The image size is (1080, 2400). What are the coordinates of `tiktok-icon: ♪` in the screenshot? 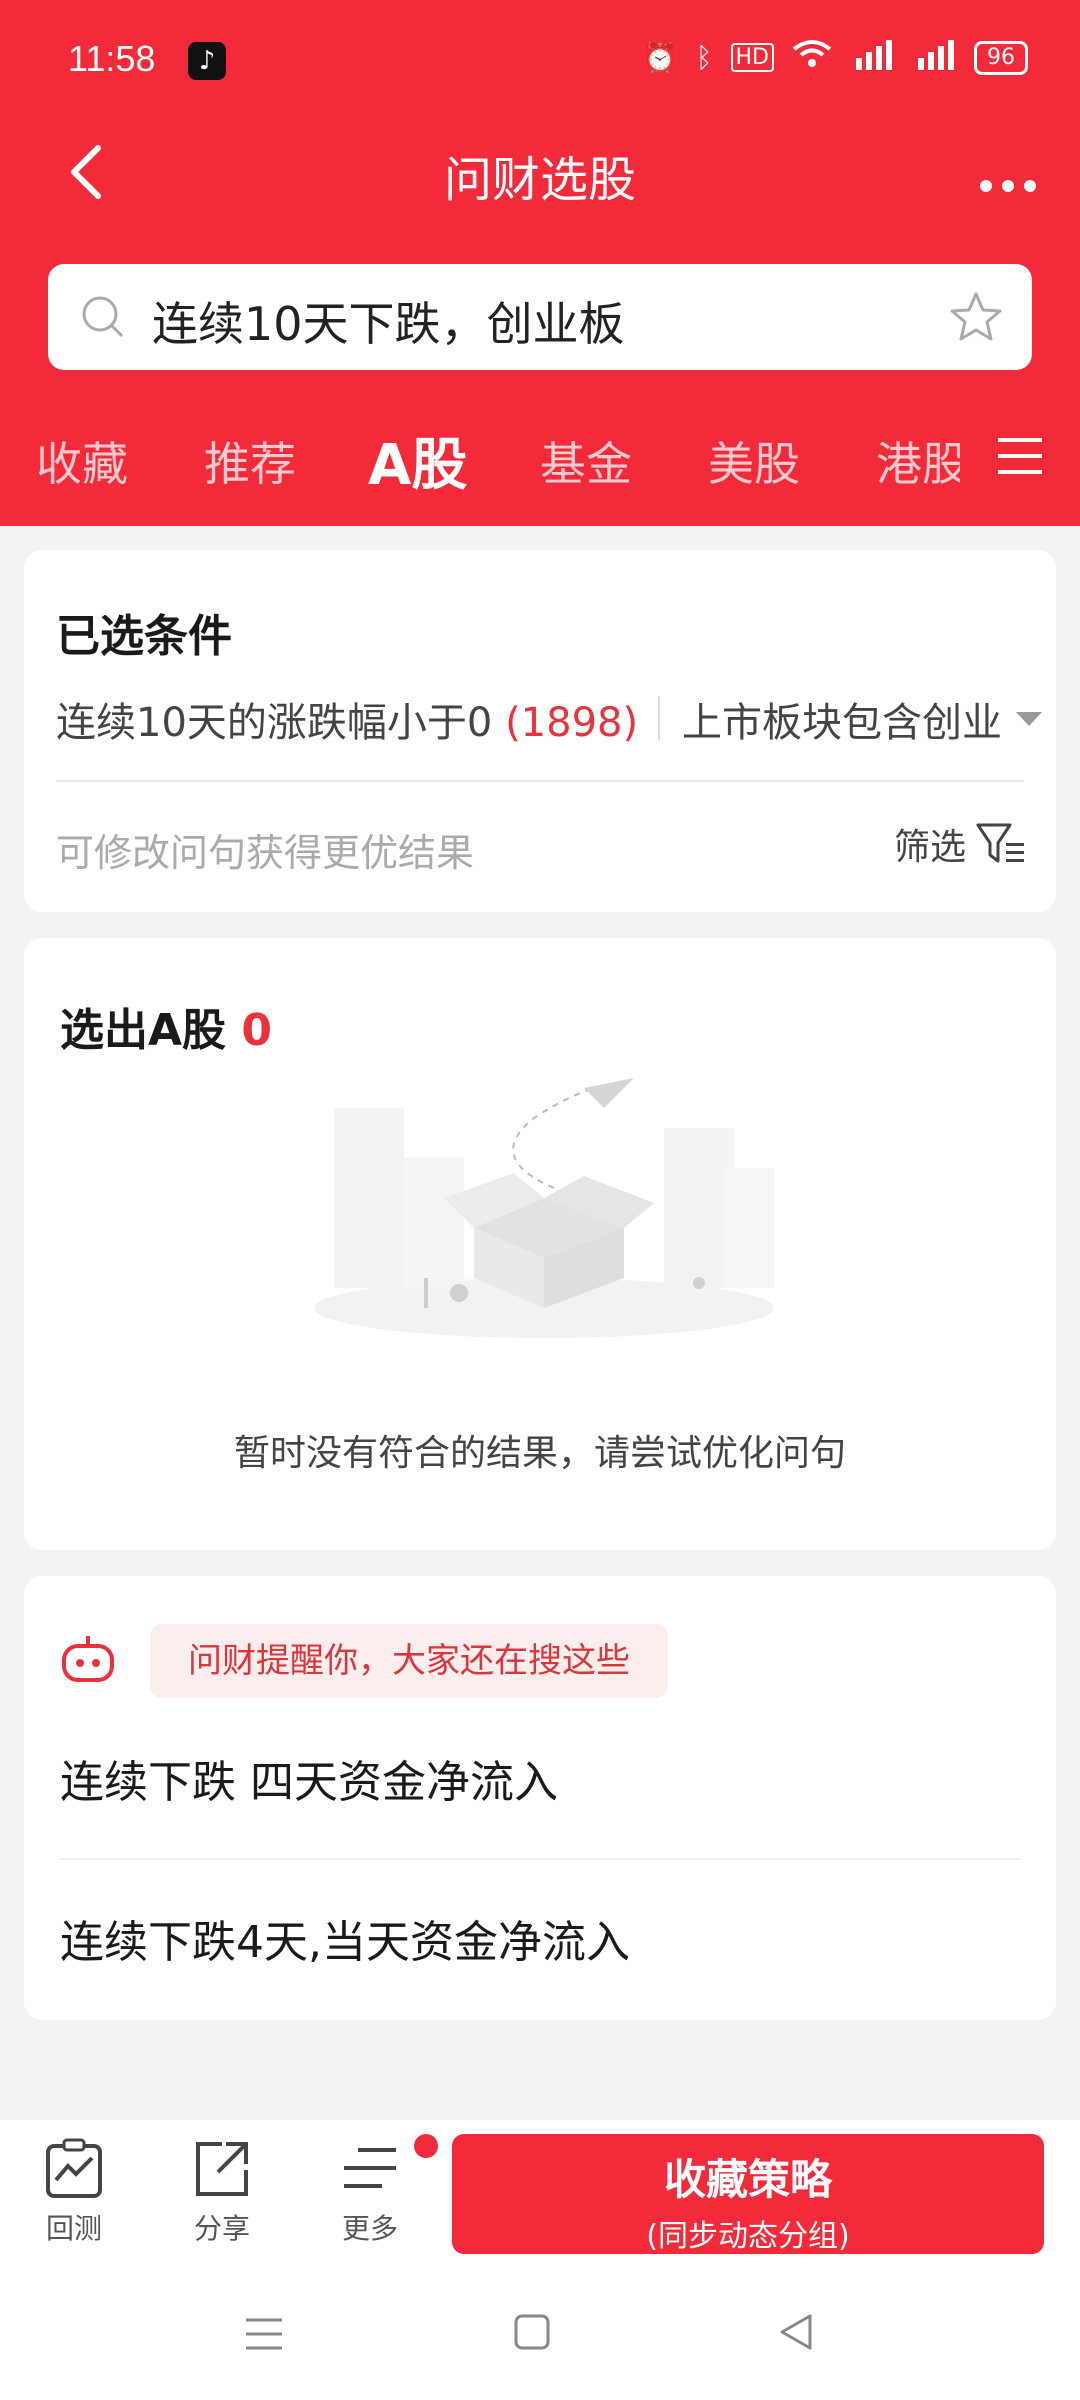 It's located at (207, 61).